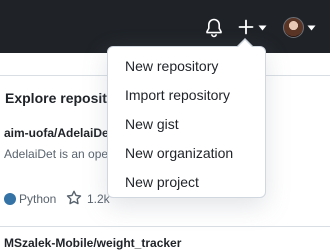  I want to click on repo-language: Python, so click(38, 199).